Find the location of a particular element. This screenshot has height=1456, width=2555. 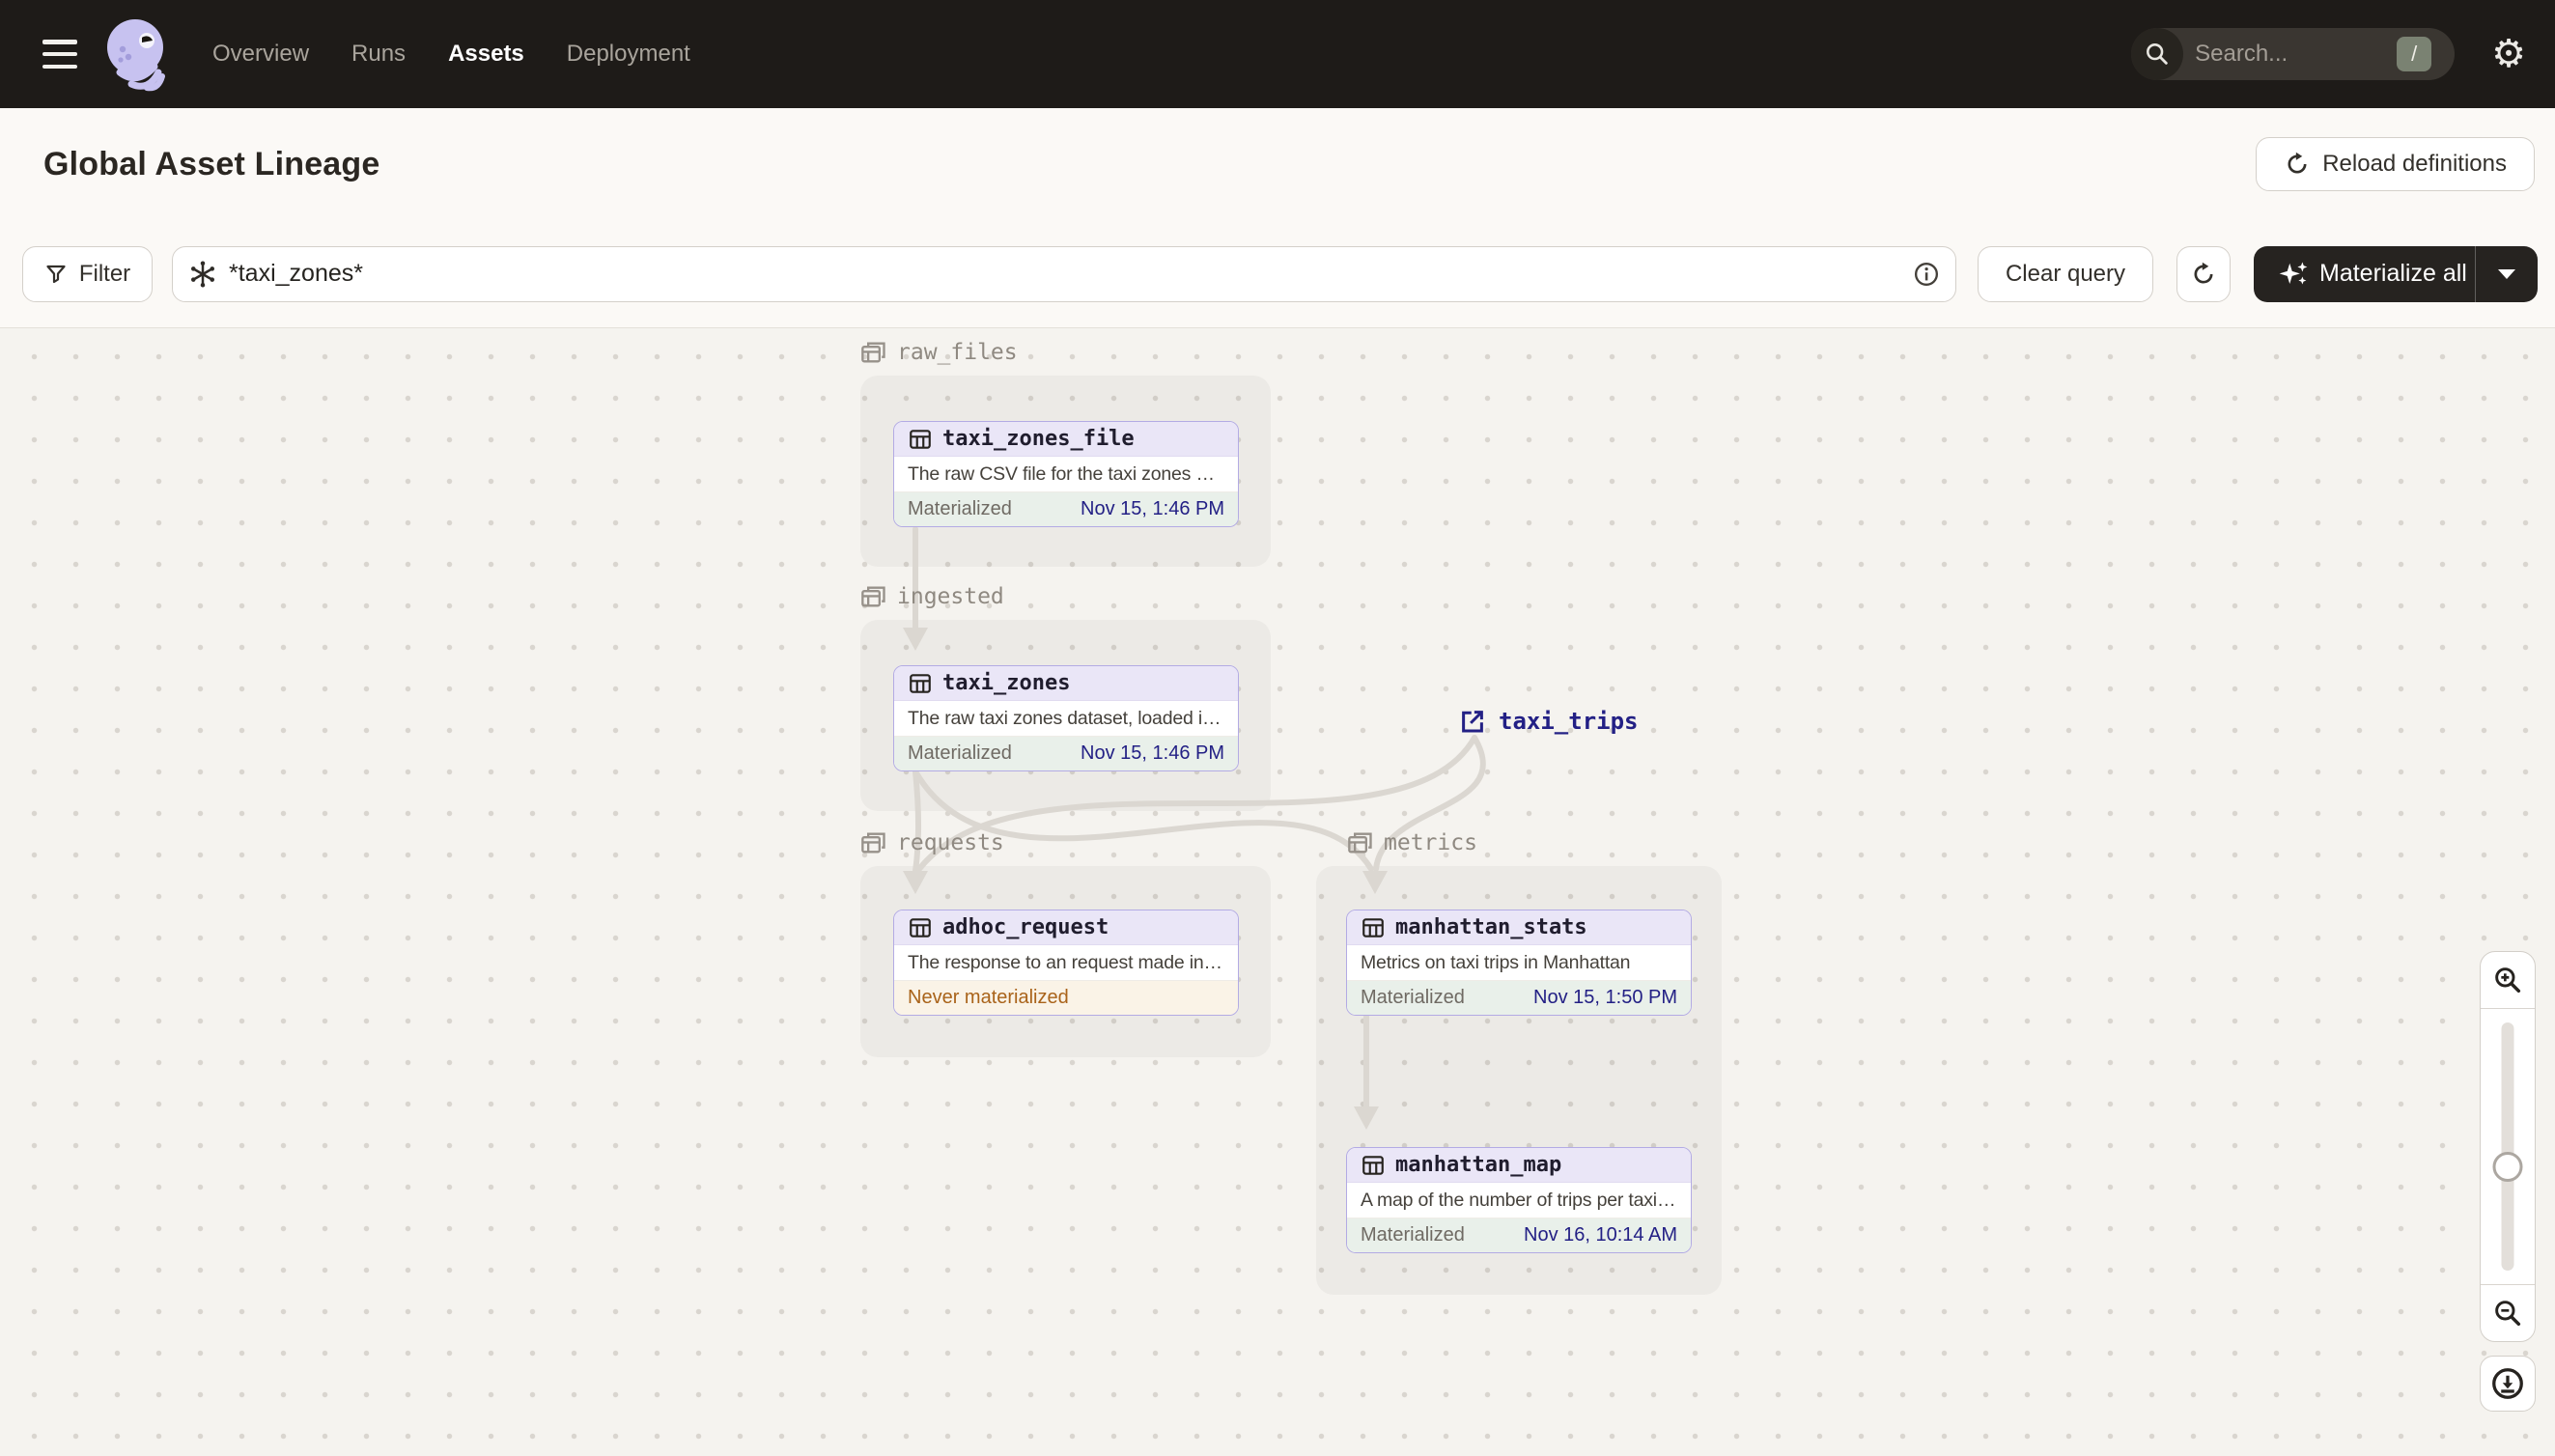

filter-button: Filter is located at coordinates (87, 274).